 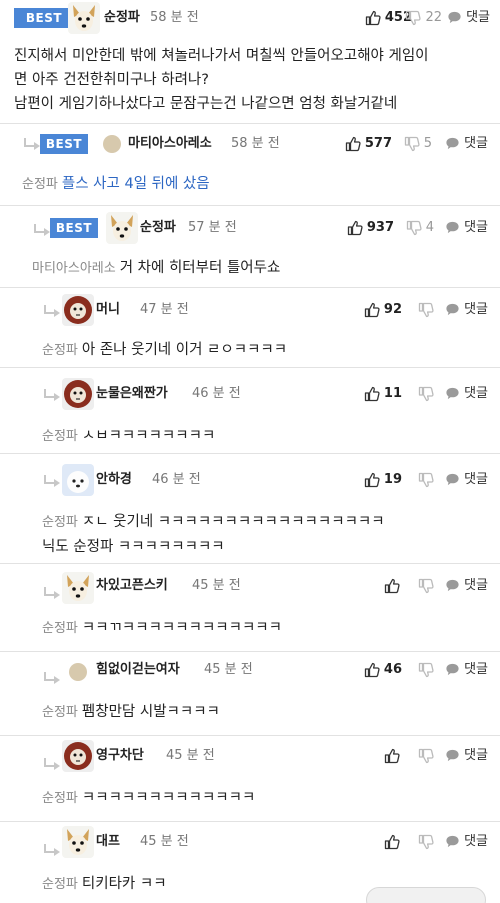 I want to click on comment-line: 순정파 ㅈㄴ 웃기네 ㅋㅋㅋㅋㅋㅋㅋㅋㅋㅋㅋㅋㅋㅋㅋㅋㅋ, so click(x=213, y=522).